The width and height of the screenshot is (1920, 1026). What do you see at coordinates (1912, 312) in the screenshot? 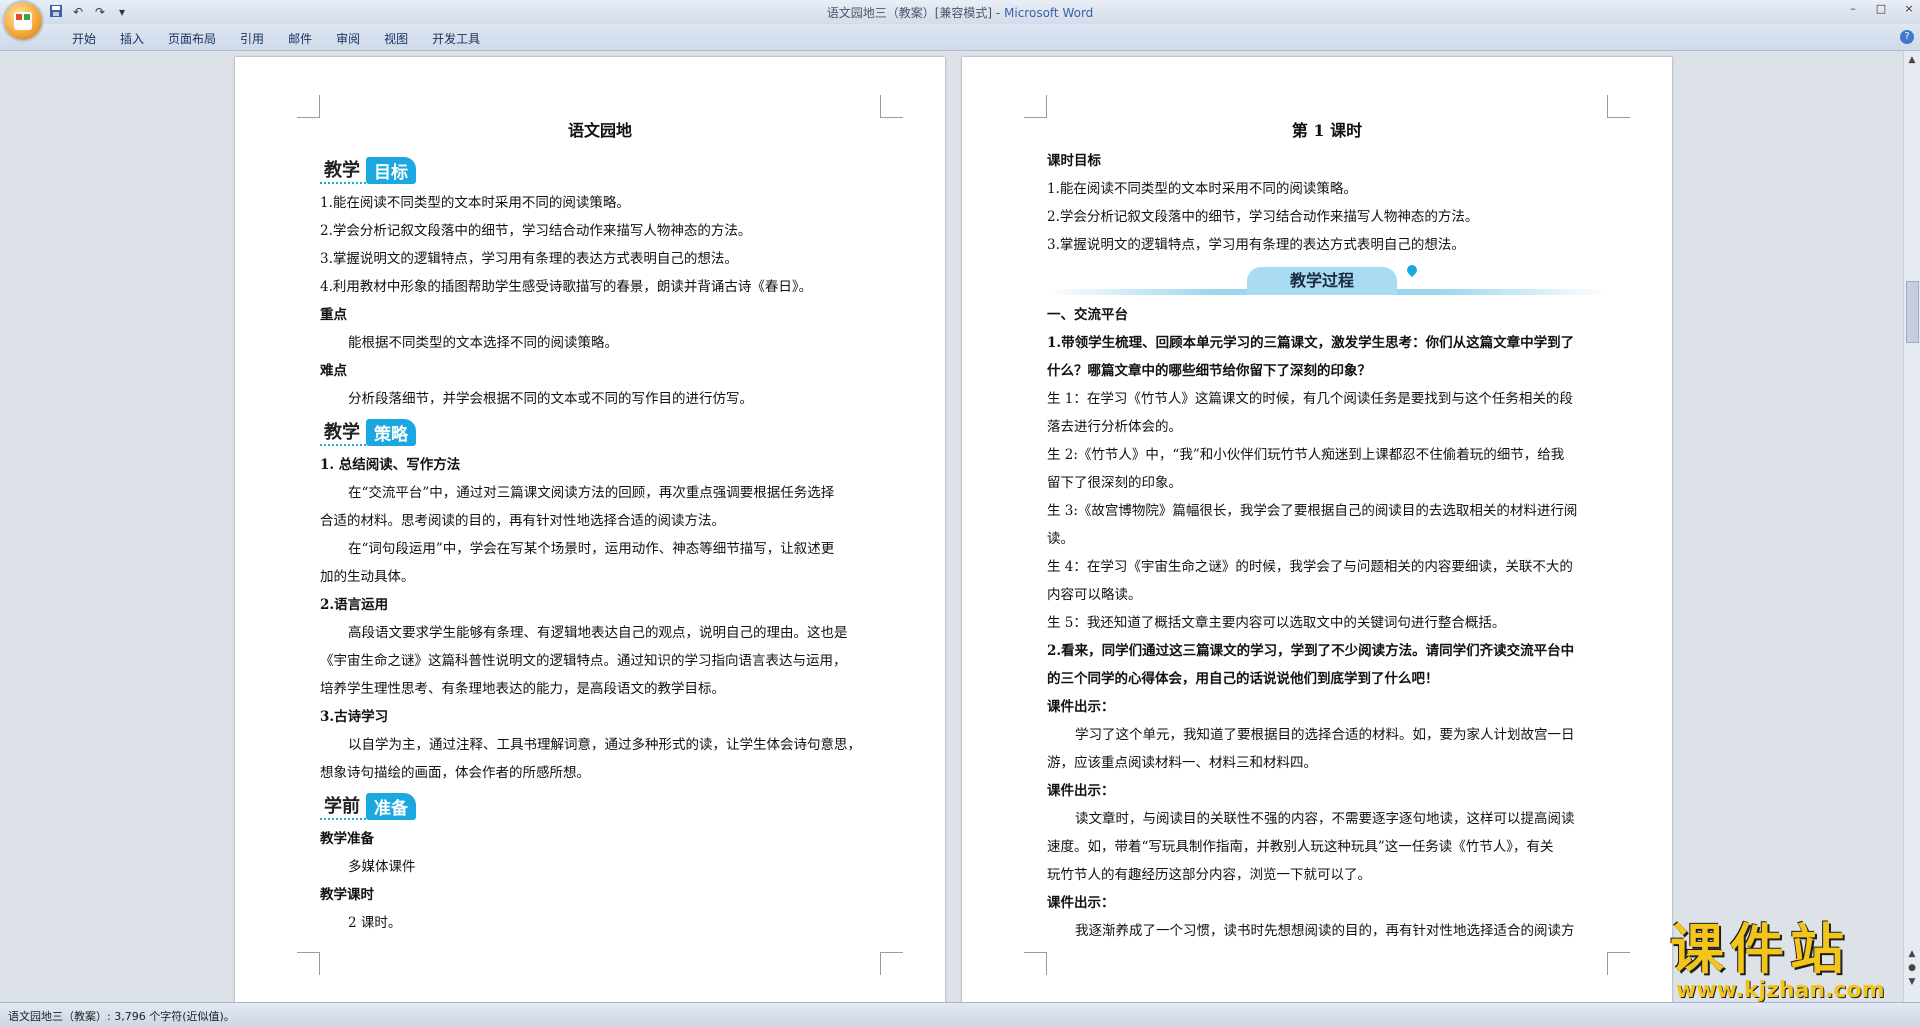
I see `scrollbar-thumb` at bounding box center [1912, 312].